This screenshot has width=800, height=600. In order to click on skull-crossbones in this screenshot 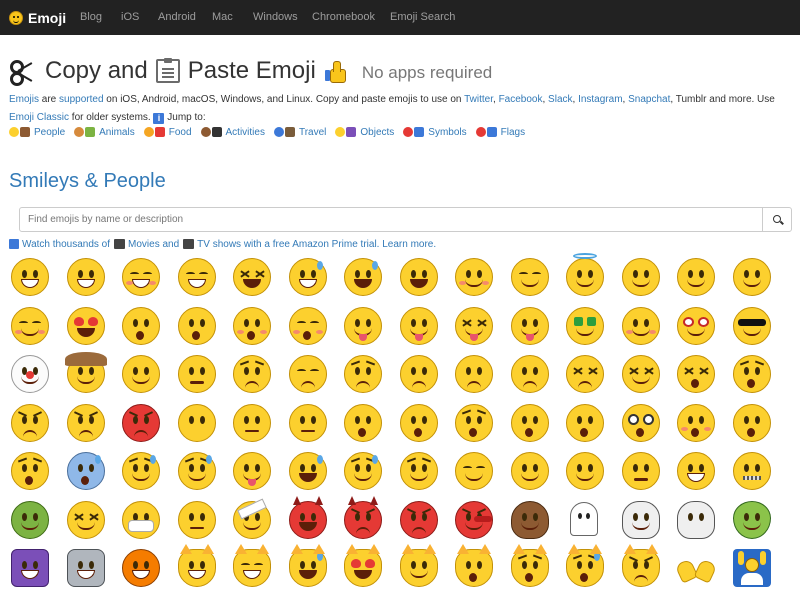, I will do `click(696, 520)`.